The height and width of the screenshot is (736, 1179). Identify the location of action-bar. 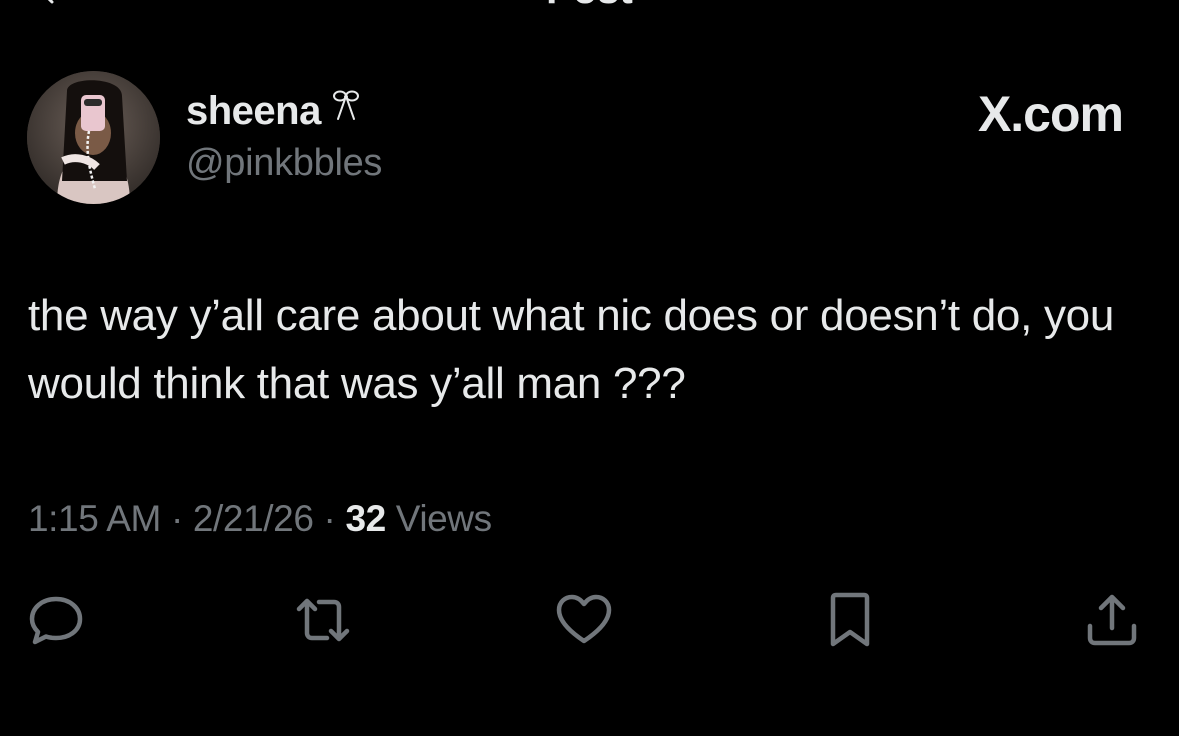
(589, 622).